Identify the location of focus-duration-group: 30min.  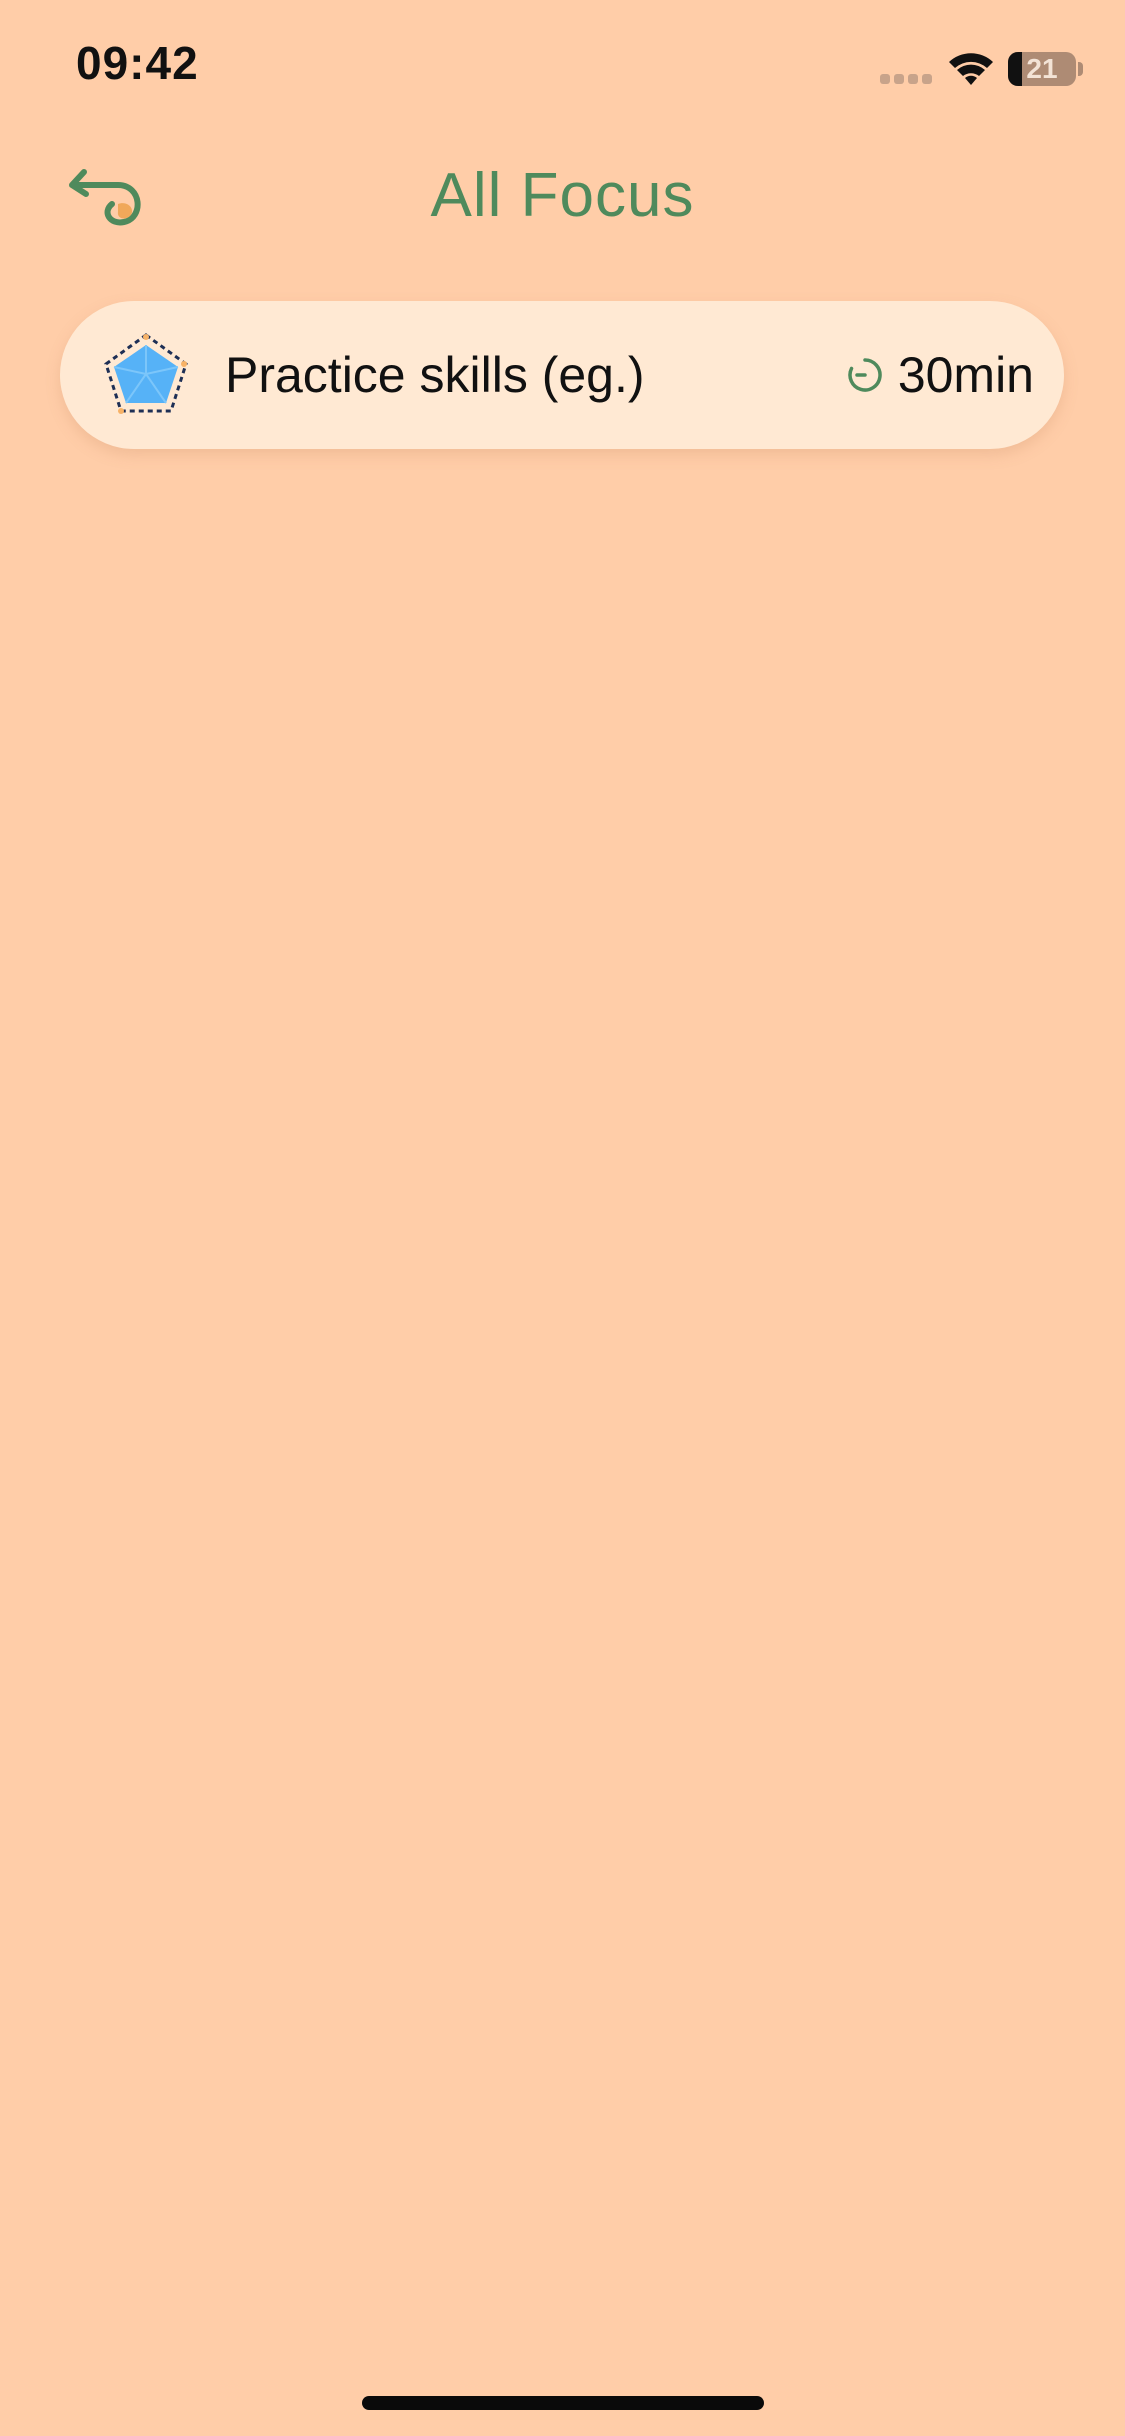
(940, 375).